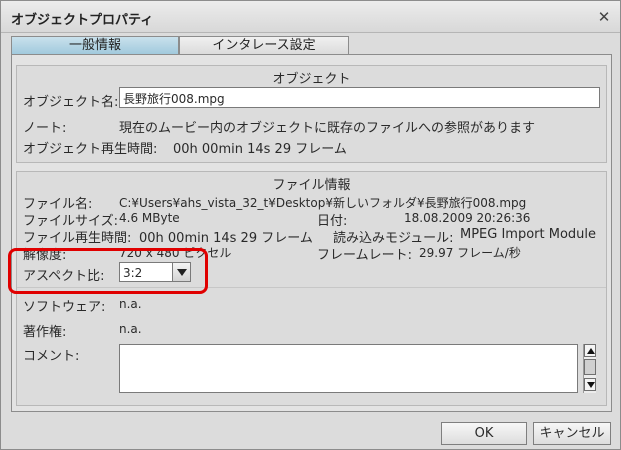  I want to click on close-icon: ✕, so click(604, 17).